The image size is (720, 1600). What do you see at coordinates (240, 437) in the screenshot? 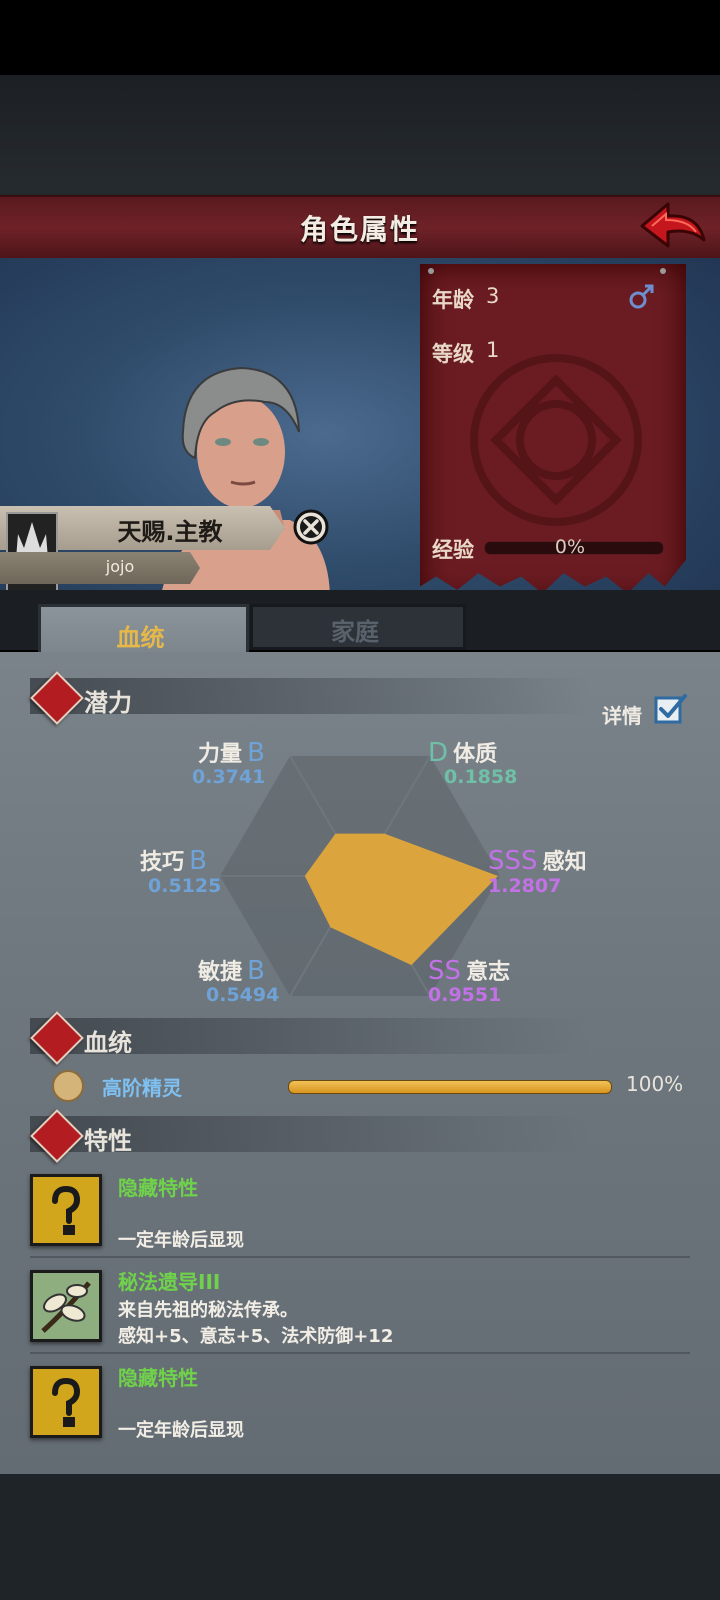
I see `character-portrait` at bounding box center [240, 437].